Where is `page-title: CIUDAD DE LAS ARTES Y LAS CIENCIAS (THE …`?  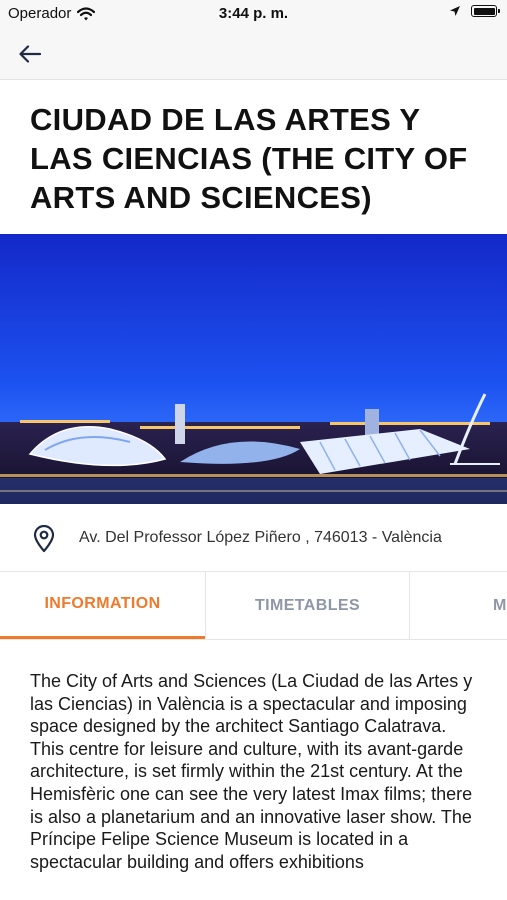 page-title: CIUDAD DE LAS ARTES Y LAS CIENCIAS (THE … is located at coordinates (249, 158).